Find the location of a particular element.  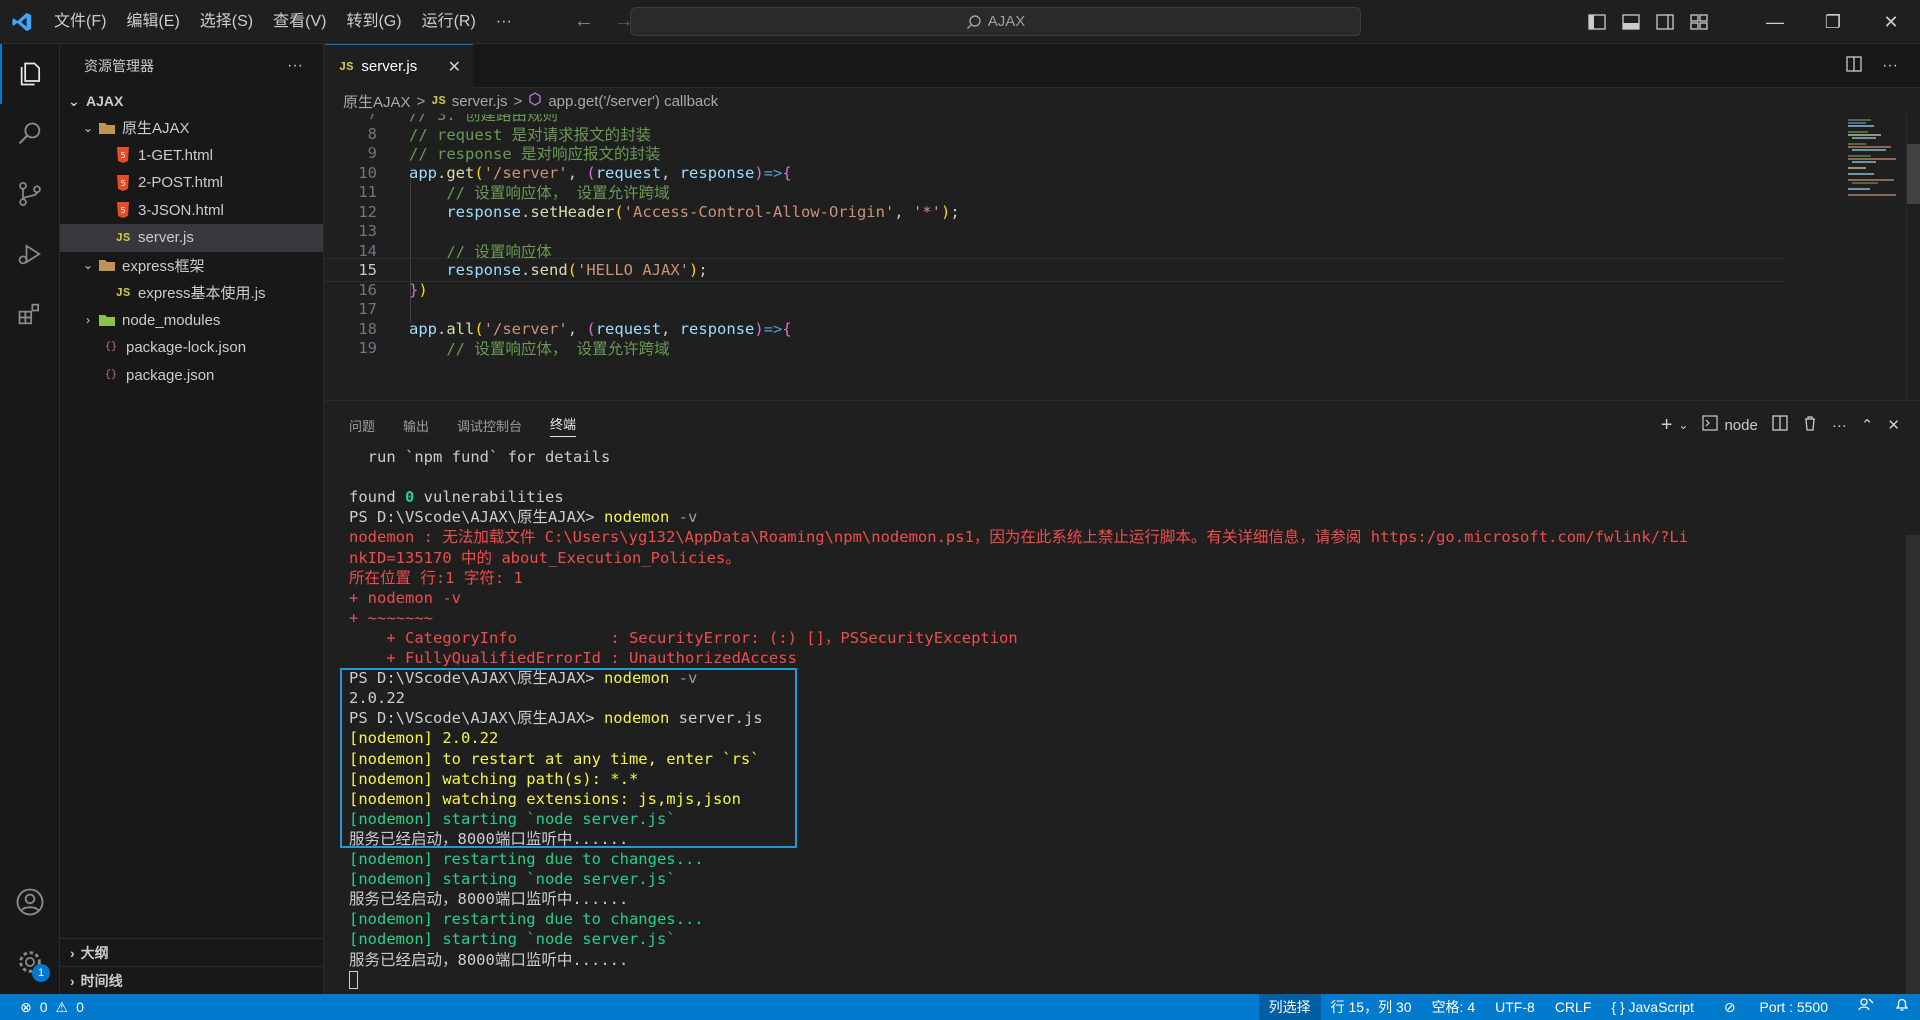

line-number: 16 is located at coordinates (367, 289).